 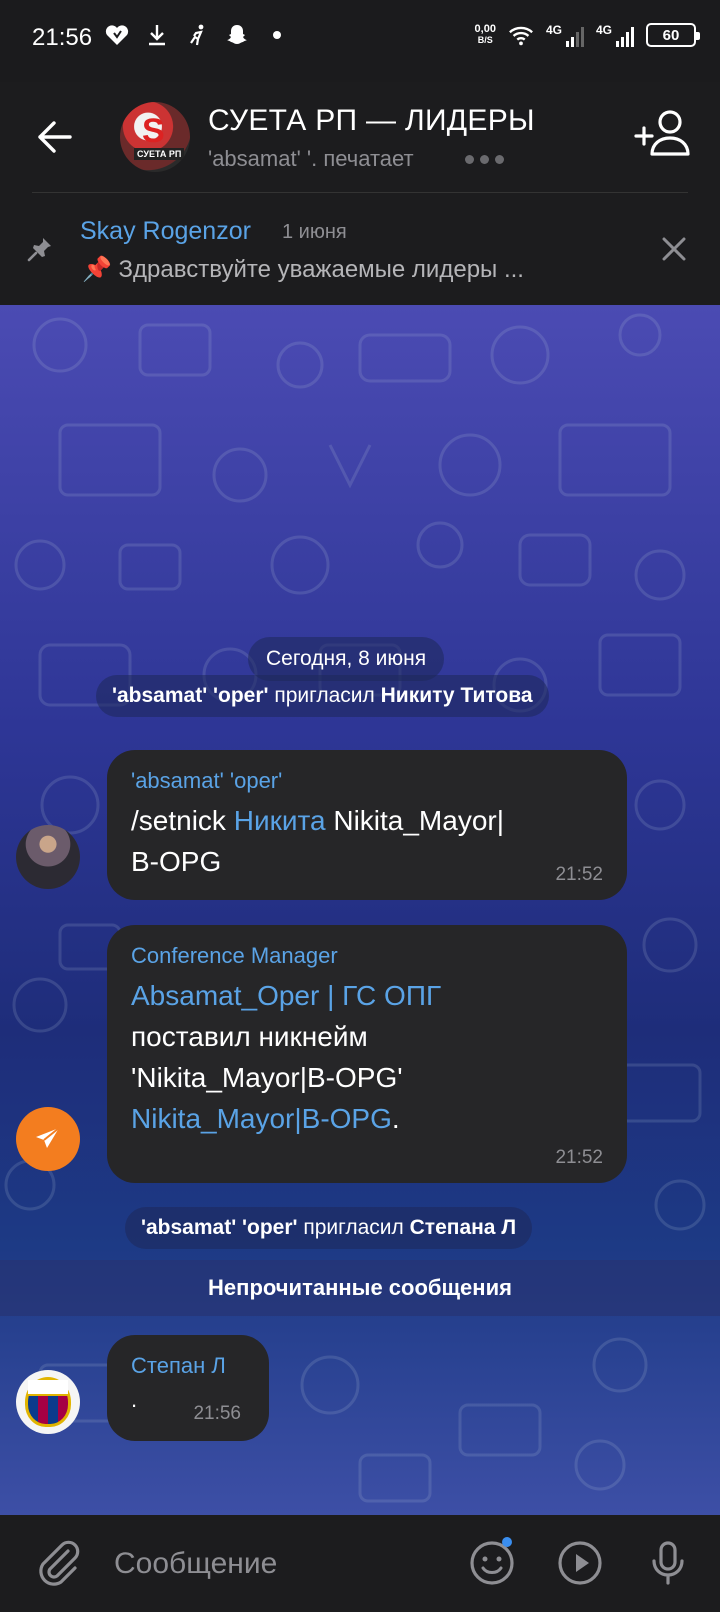 What do you see at coordinates (615, 35) in the screenshot?
I see `signal-2-icon: 4G` at bounding box center [615, 35].